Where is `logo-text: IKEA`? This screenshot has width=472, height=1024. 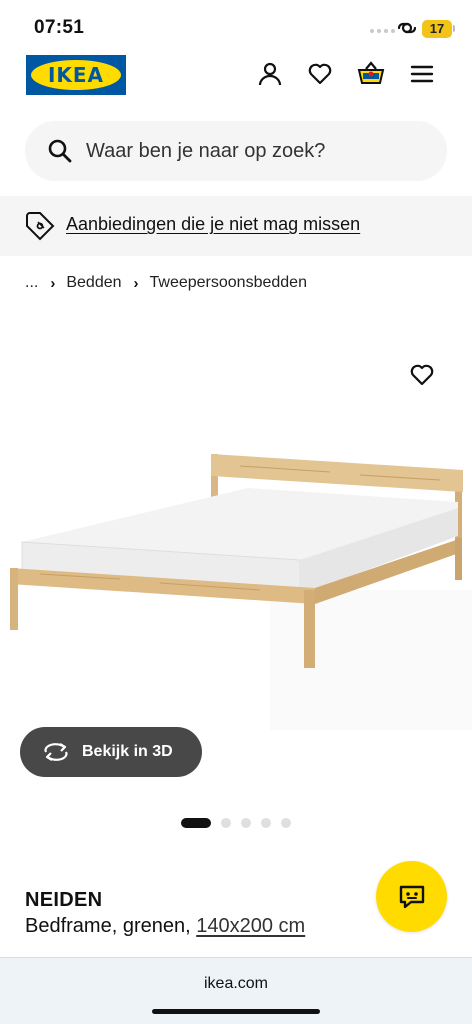 logo-text: IKEA is located at coordinates (76, 75).